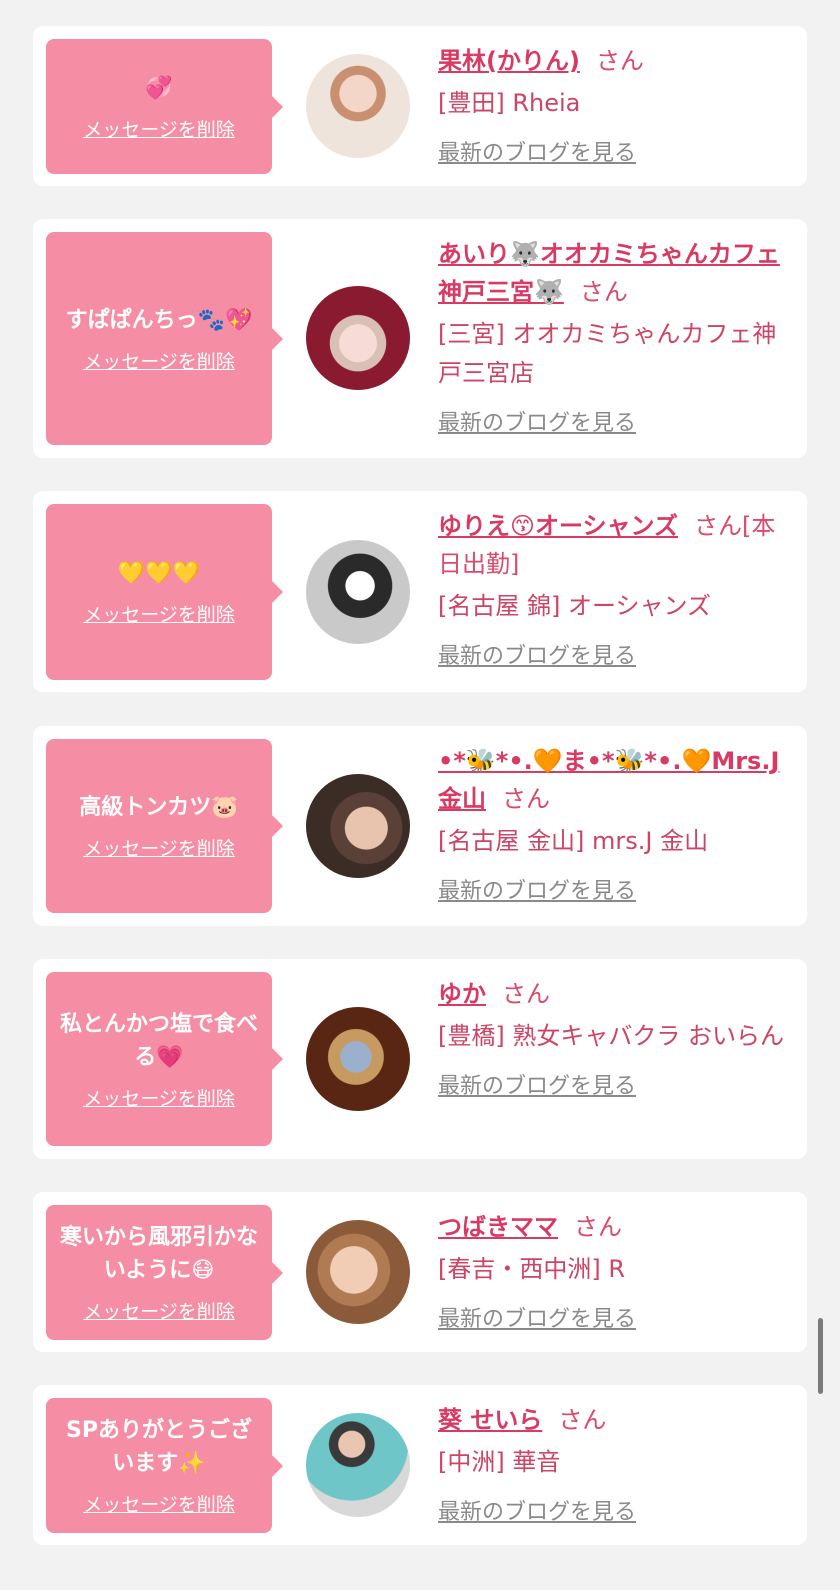  Describe the element at coordinates (615, 273) in the screenshot. I see `name-line: あいり🐺オオカミちゃんカフェ神戸三宮🐺 さん` at that location.